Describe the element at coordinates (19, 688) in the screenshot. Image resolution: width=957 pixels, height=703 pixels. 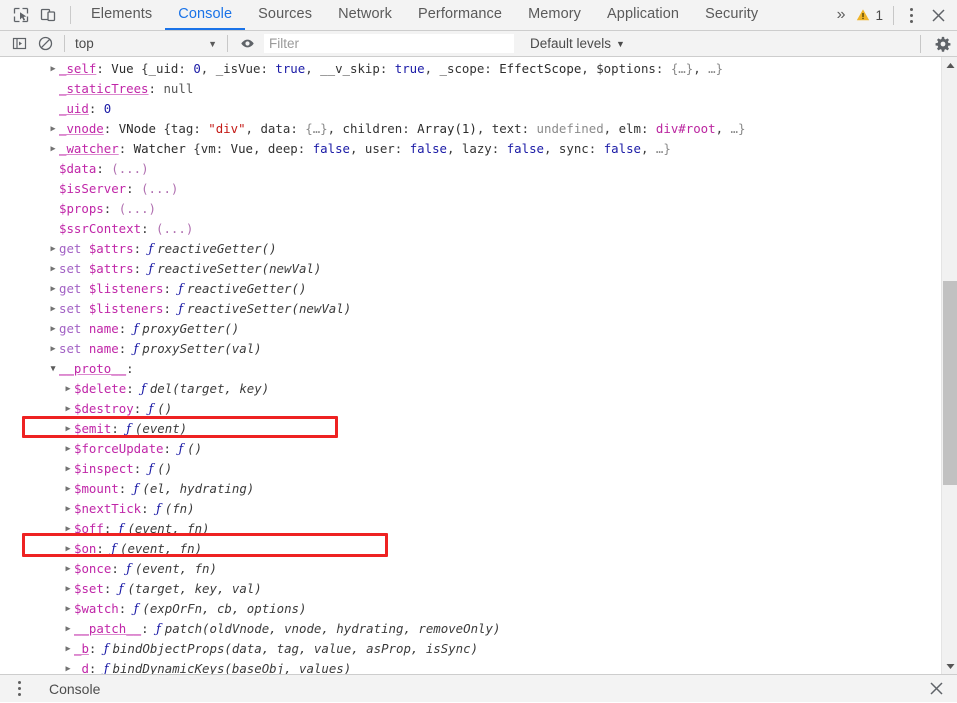
I see `drawer-more-options-icon` at that location.